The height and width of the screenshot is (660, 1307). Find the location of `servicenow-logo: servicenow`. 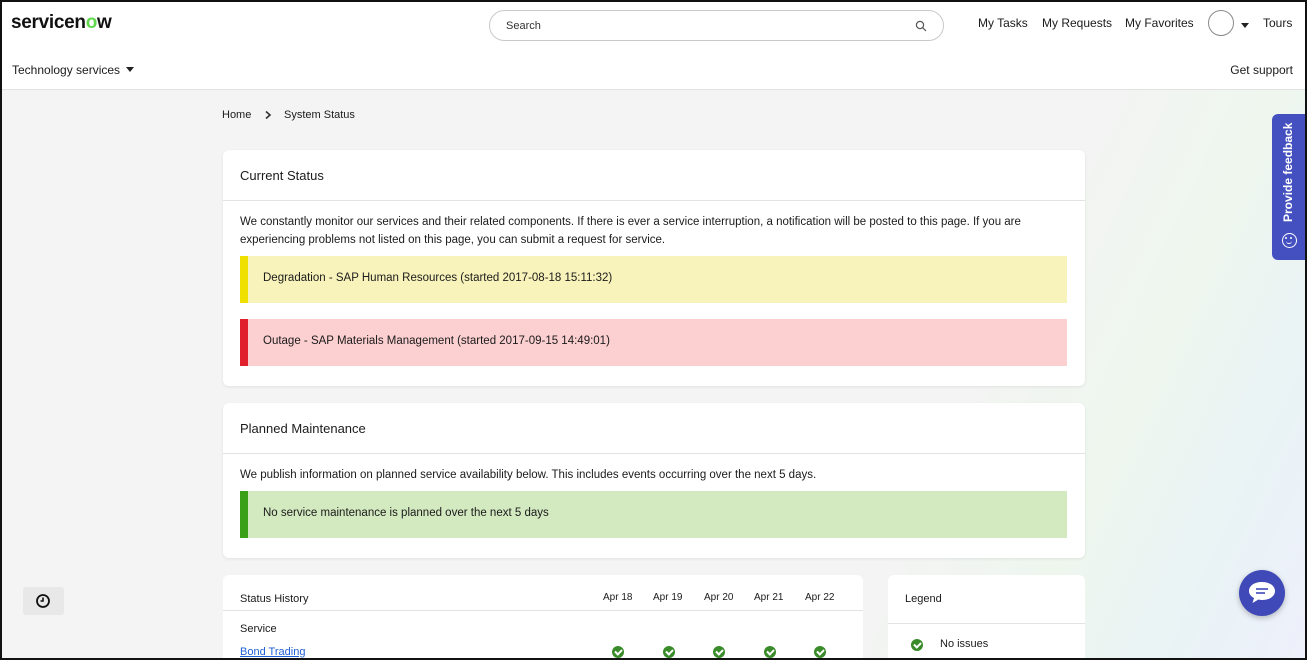

servicenow-logo: servicenow is located at coordinates (61, 23).